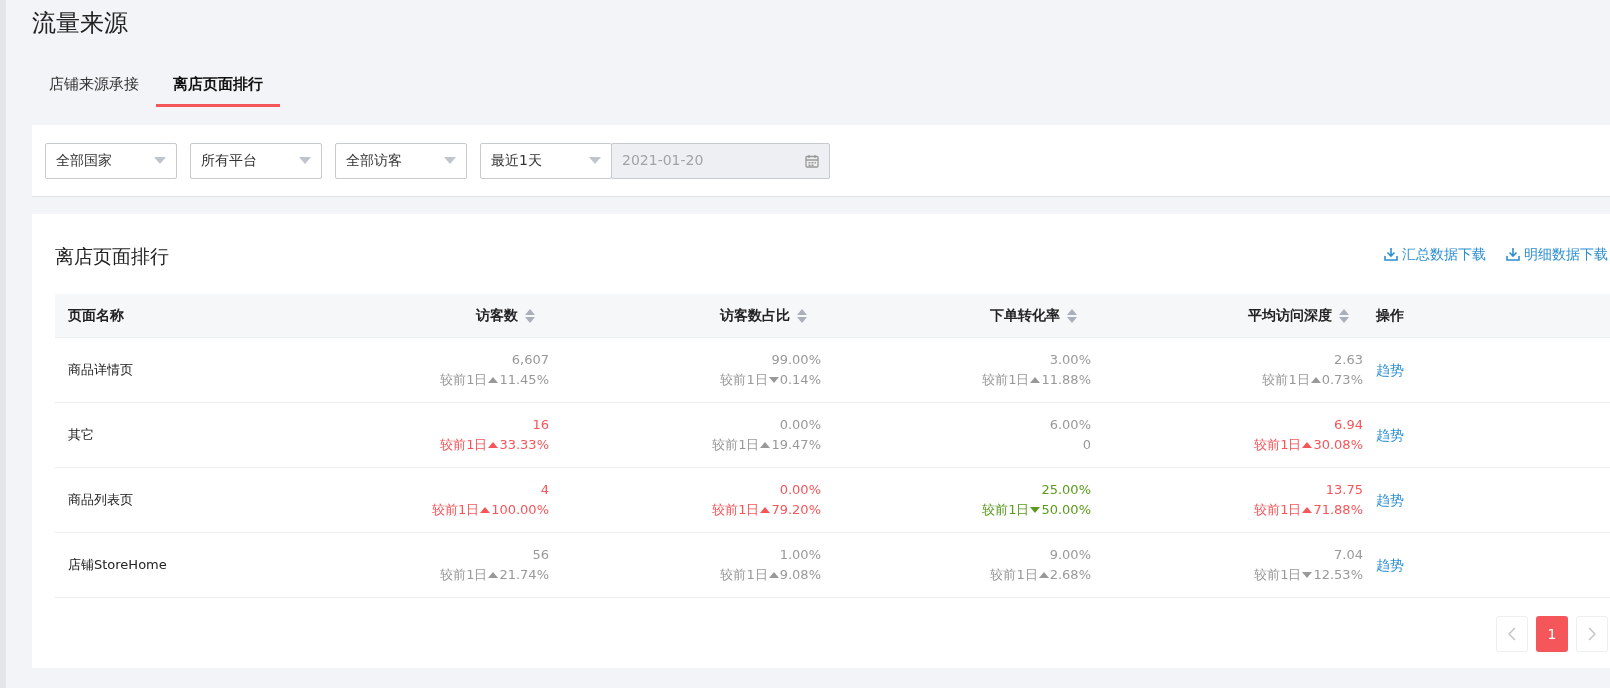  I want to click on change-value: 33.33%, so click(524, 445).